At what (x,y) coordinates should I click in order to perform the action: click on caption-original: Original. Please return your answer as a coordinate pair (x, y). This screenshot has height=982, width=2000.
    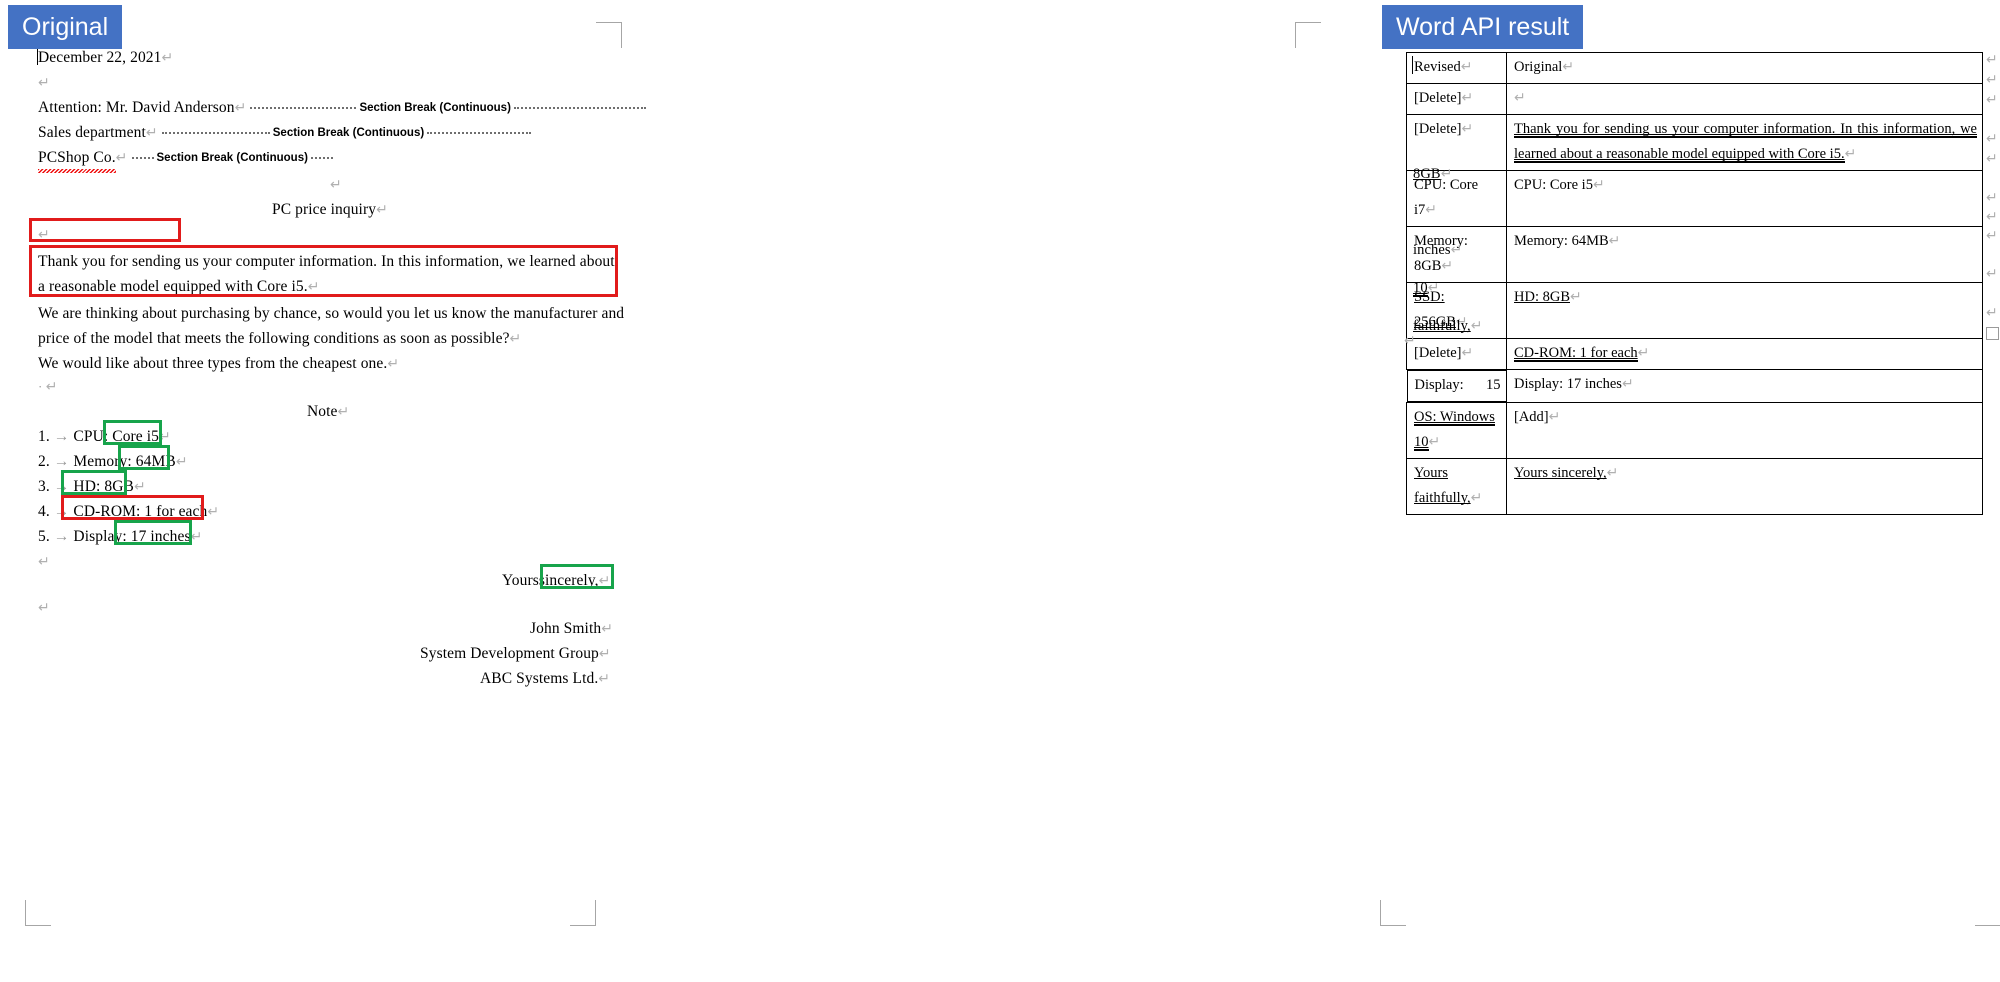
    Looking at the image, I should click on (65, 27).